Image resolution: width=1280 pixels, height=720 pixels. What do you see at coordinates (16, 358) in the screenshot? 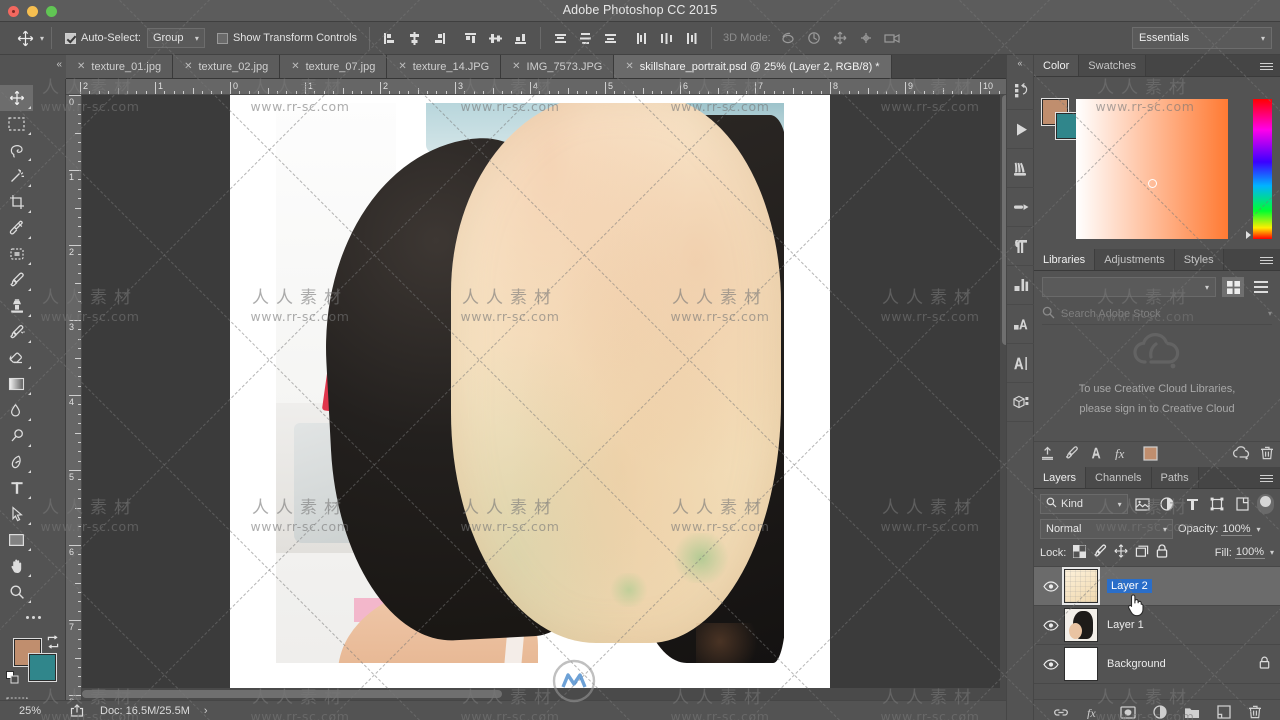
I see `eraser-tool` at bounding box center [16, 358].